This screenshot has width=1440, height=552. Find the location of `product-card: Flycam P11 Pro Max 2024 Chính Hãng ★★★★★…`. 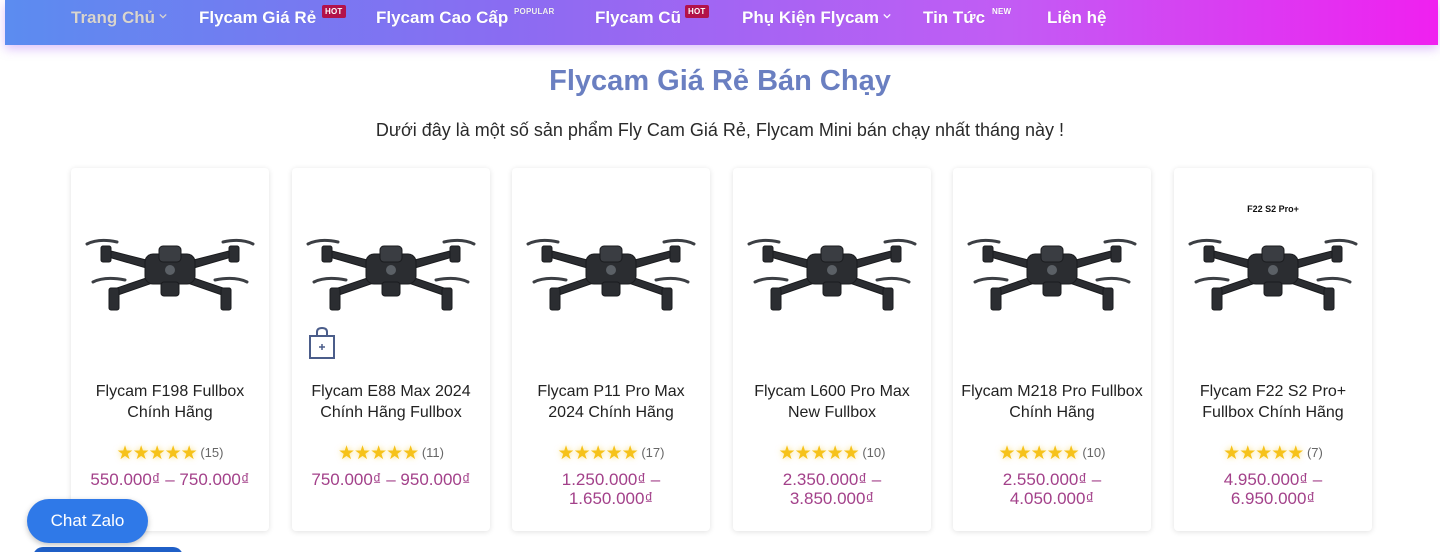

product-card: Flycam P11 Pro Max 2024 Chính Hãng ★★★★★… is located at coordinates (611, 349).